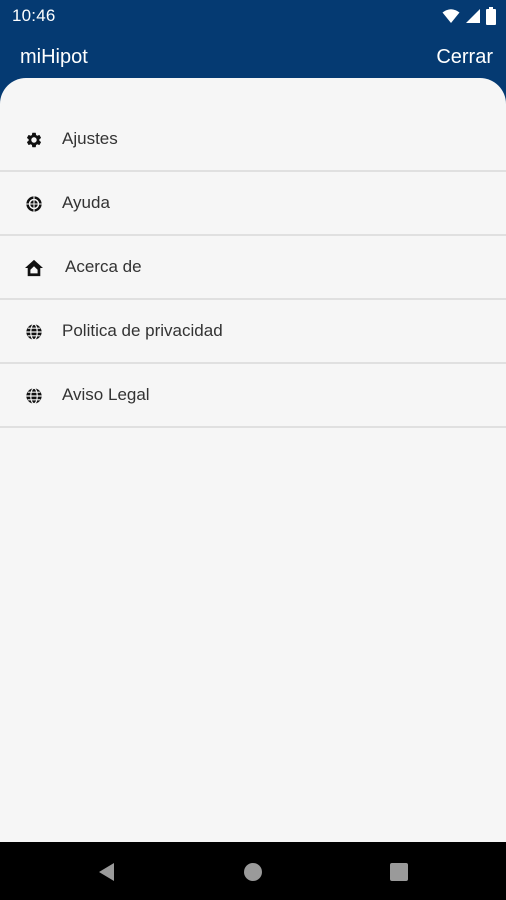 The image size is (506, 900). Describe the element at coordinates (253, 140) in the screenshot. I see `menu-item-ajustes: Ajustes` at that location.